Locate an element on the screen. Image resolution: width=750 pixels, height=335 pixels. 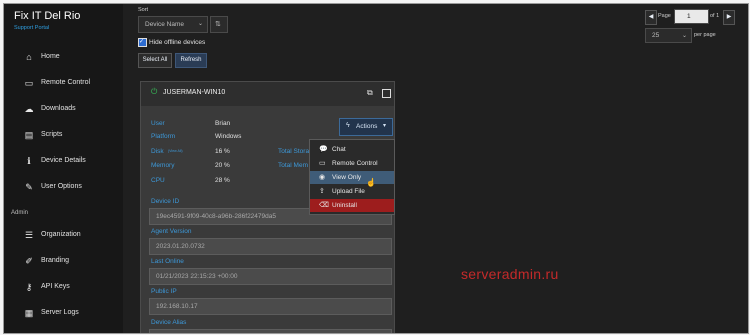
menu-item-label: Remote Control is located at coordinates (355, 163).